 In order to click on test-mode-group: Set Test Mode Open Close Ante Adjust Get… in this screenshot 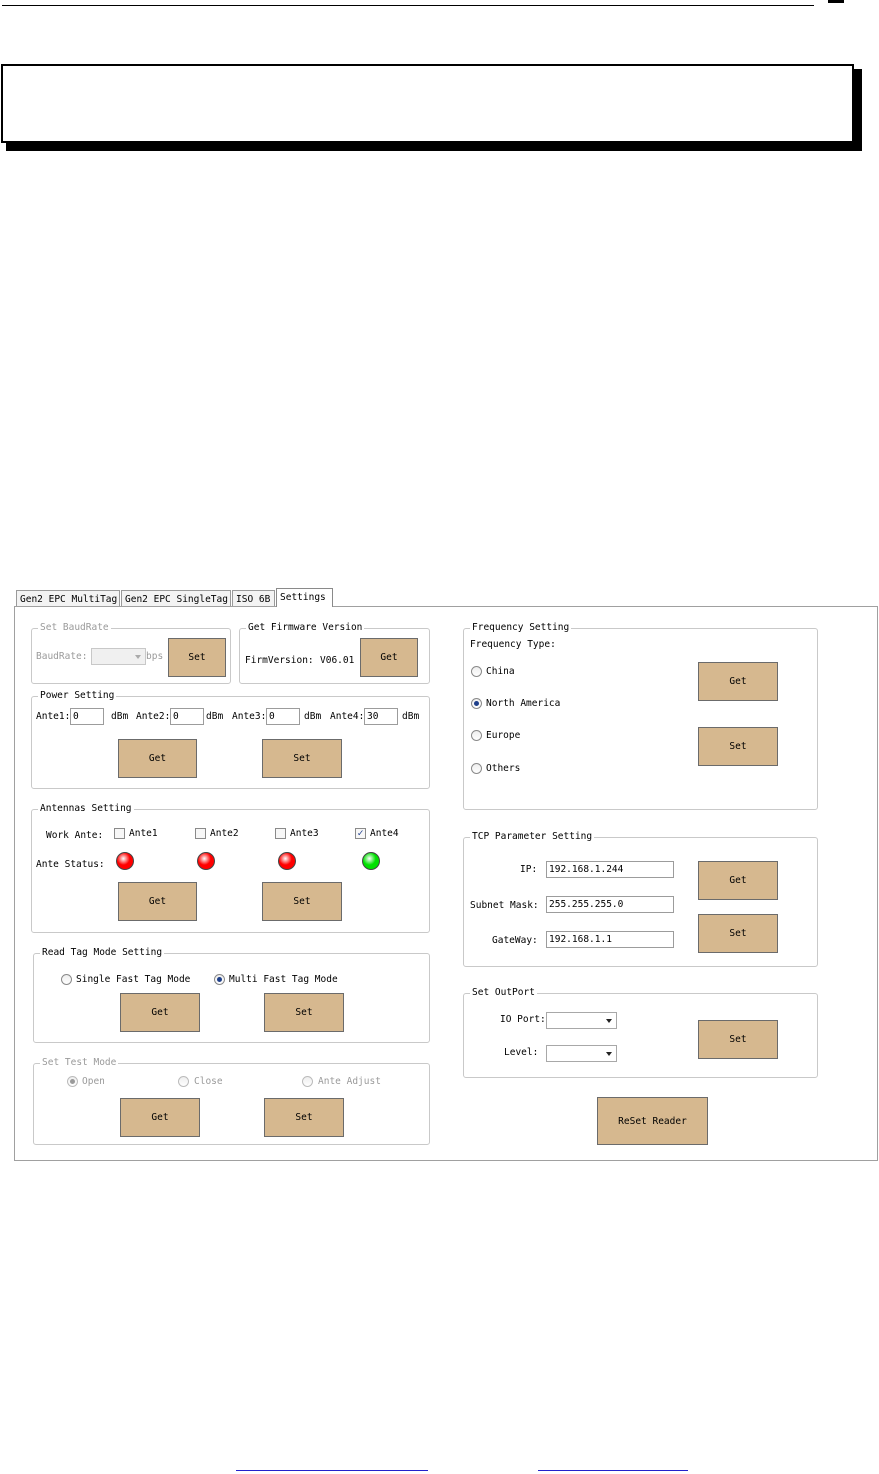, I will do `click(231, 1101)`.